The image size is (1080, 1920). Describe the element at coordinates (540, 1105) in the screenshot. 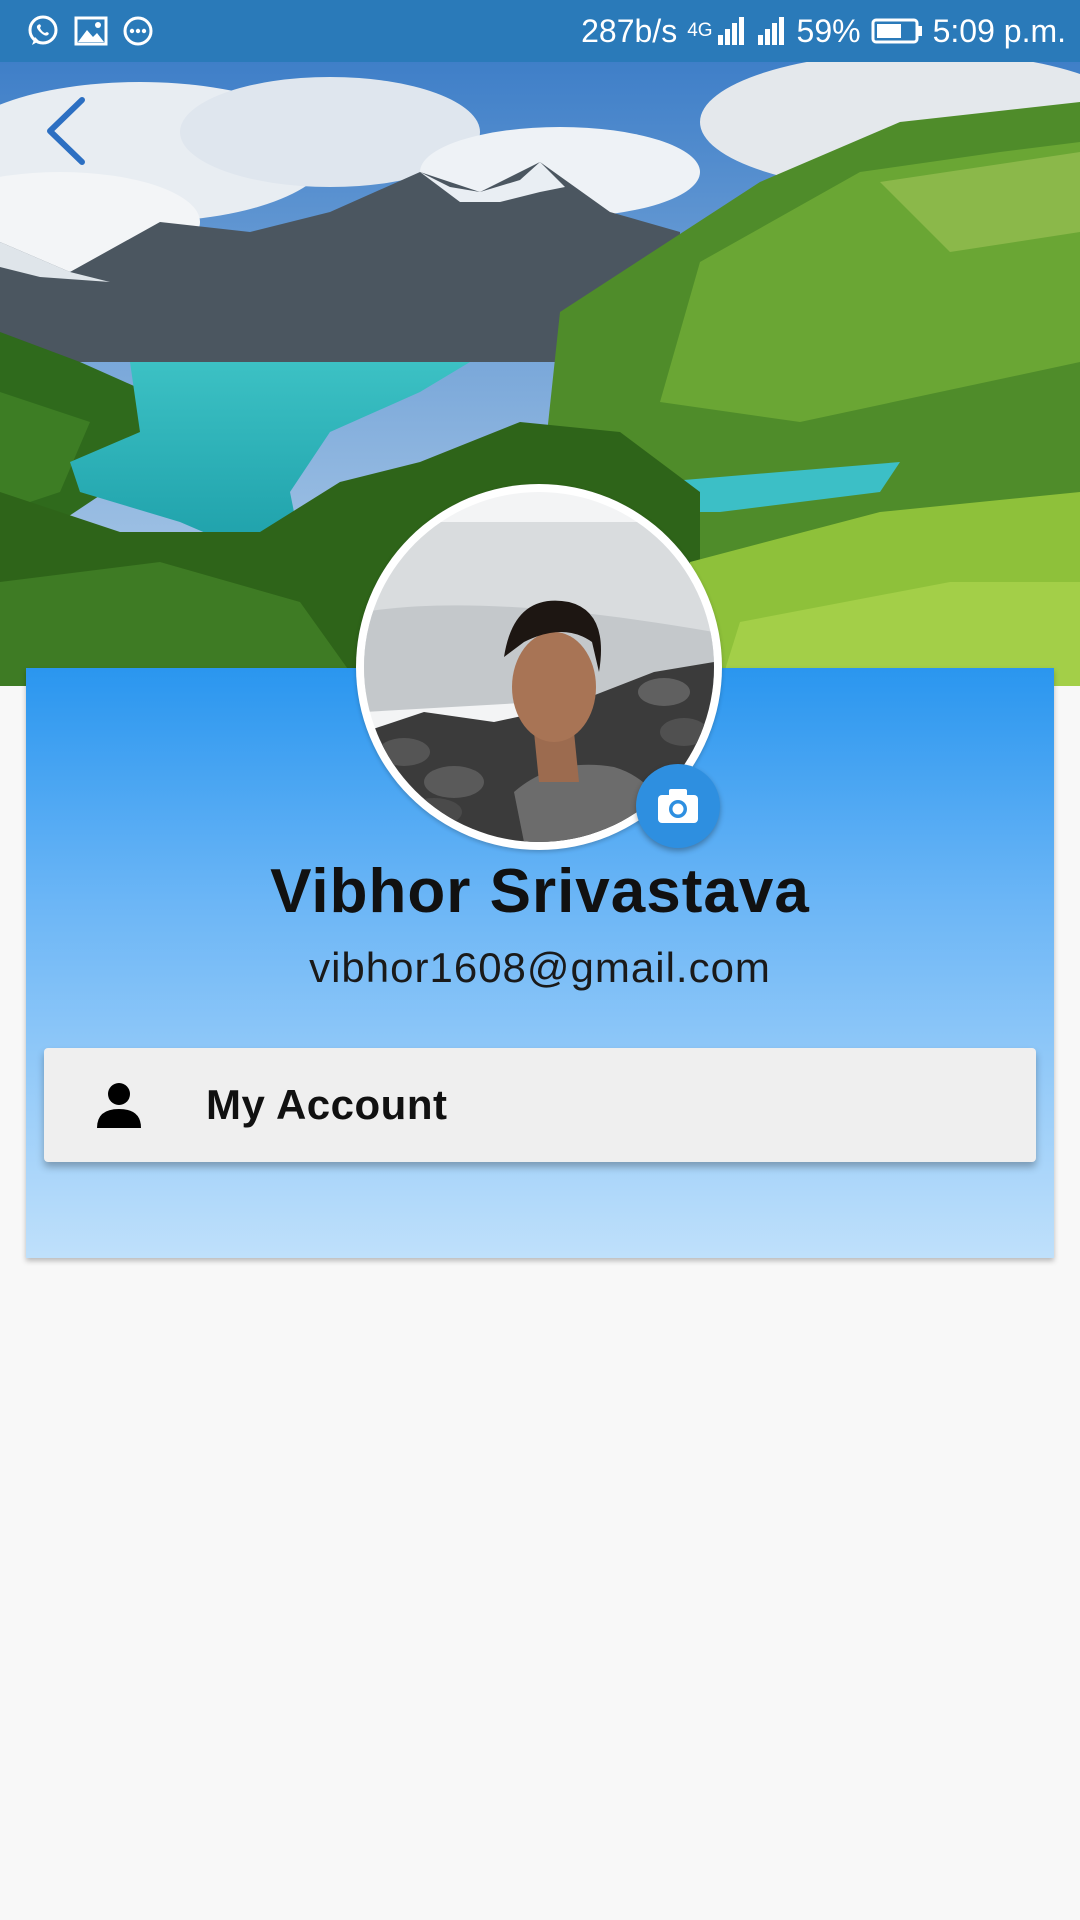

I see `my-account-button: My Account` at that location.